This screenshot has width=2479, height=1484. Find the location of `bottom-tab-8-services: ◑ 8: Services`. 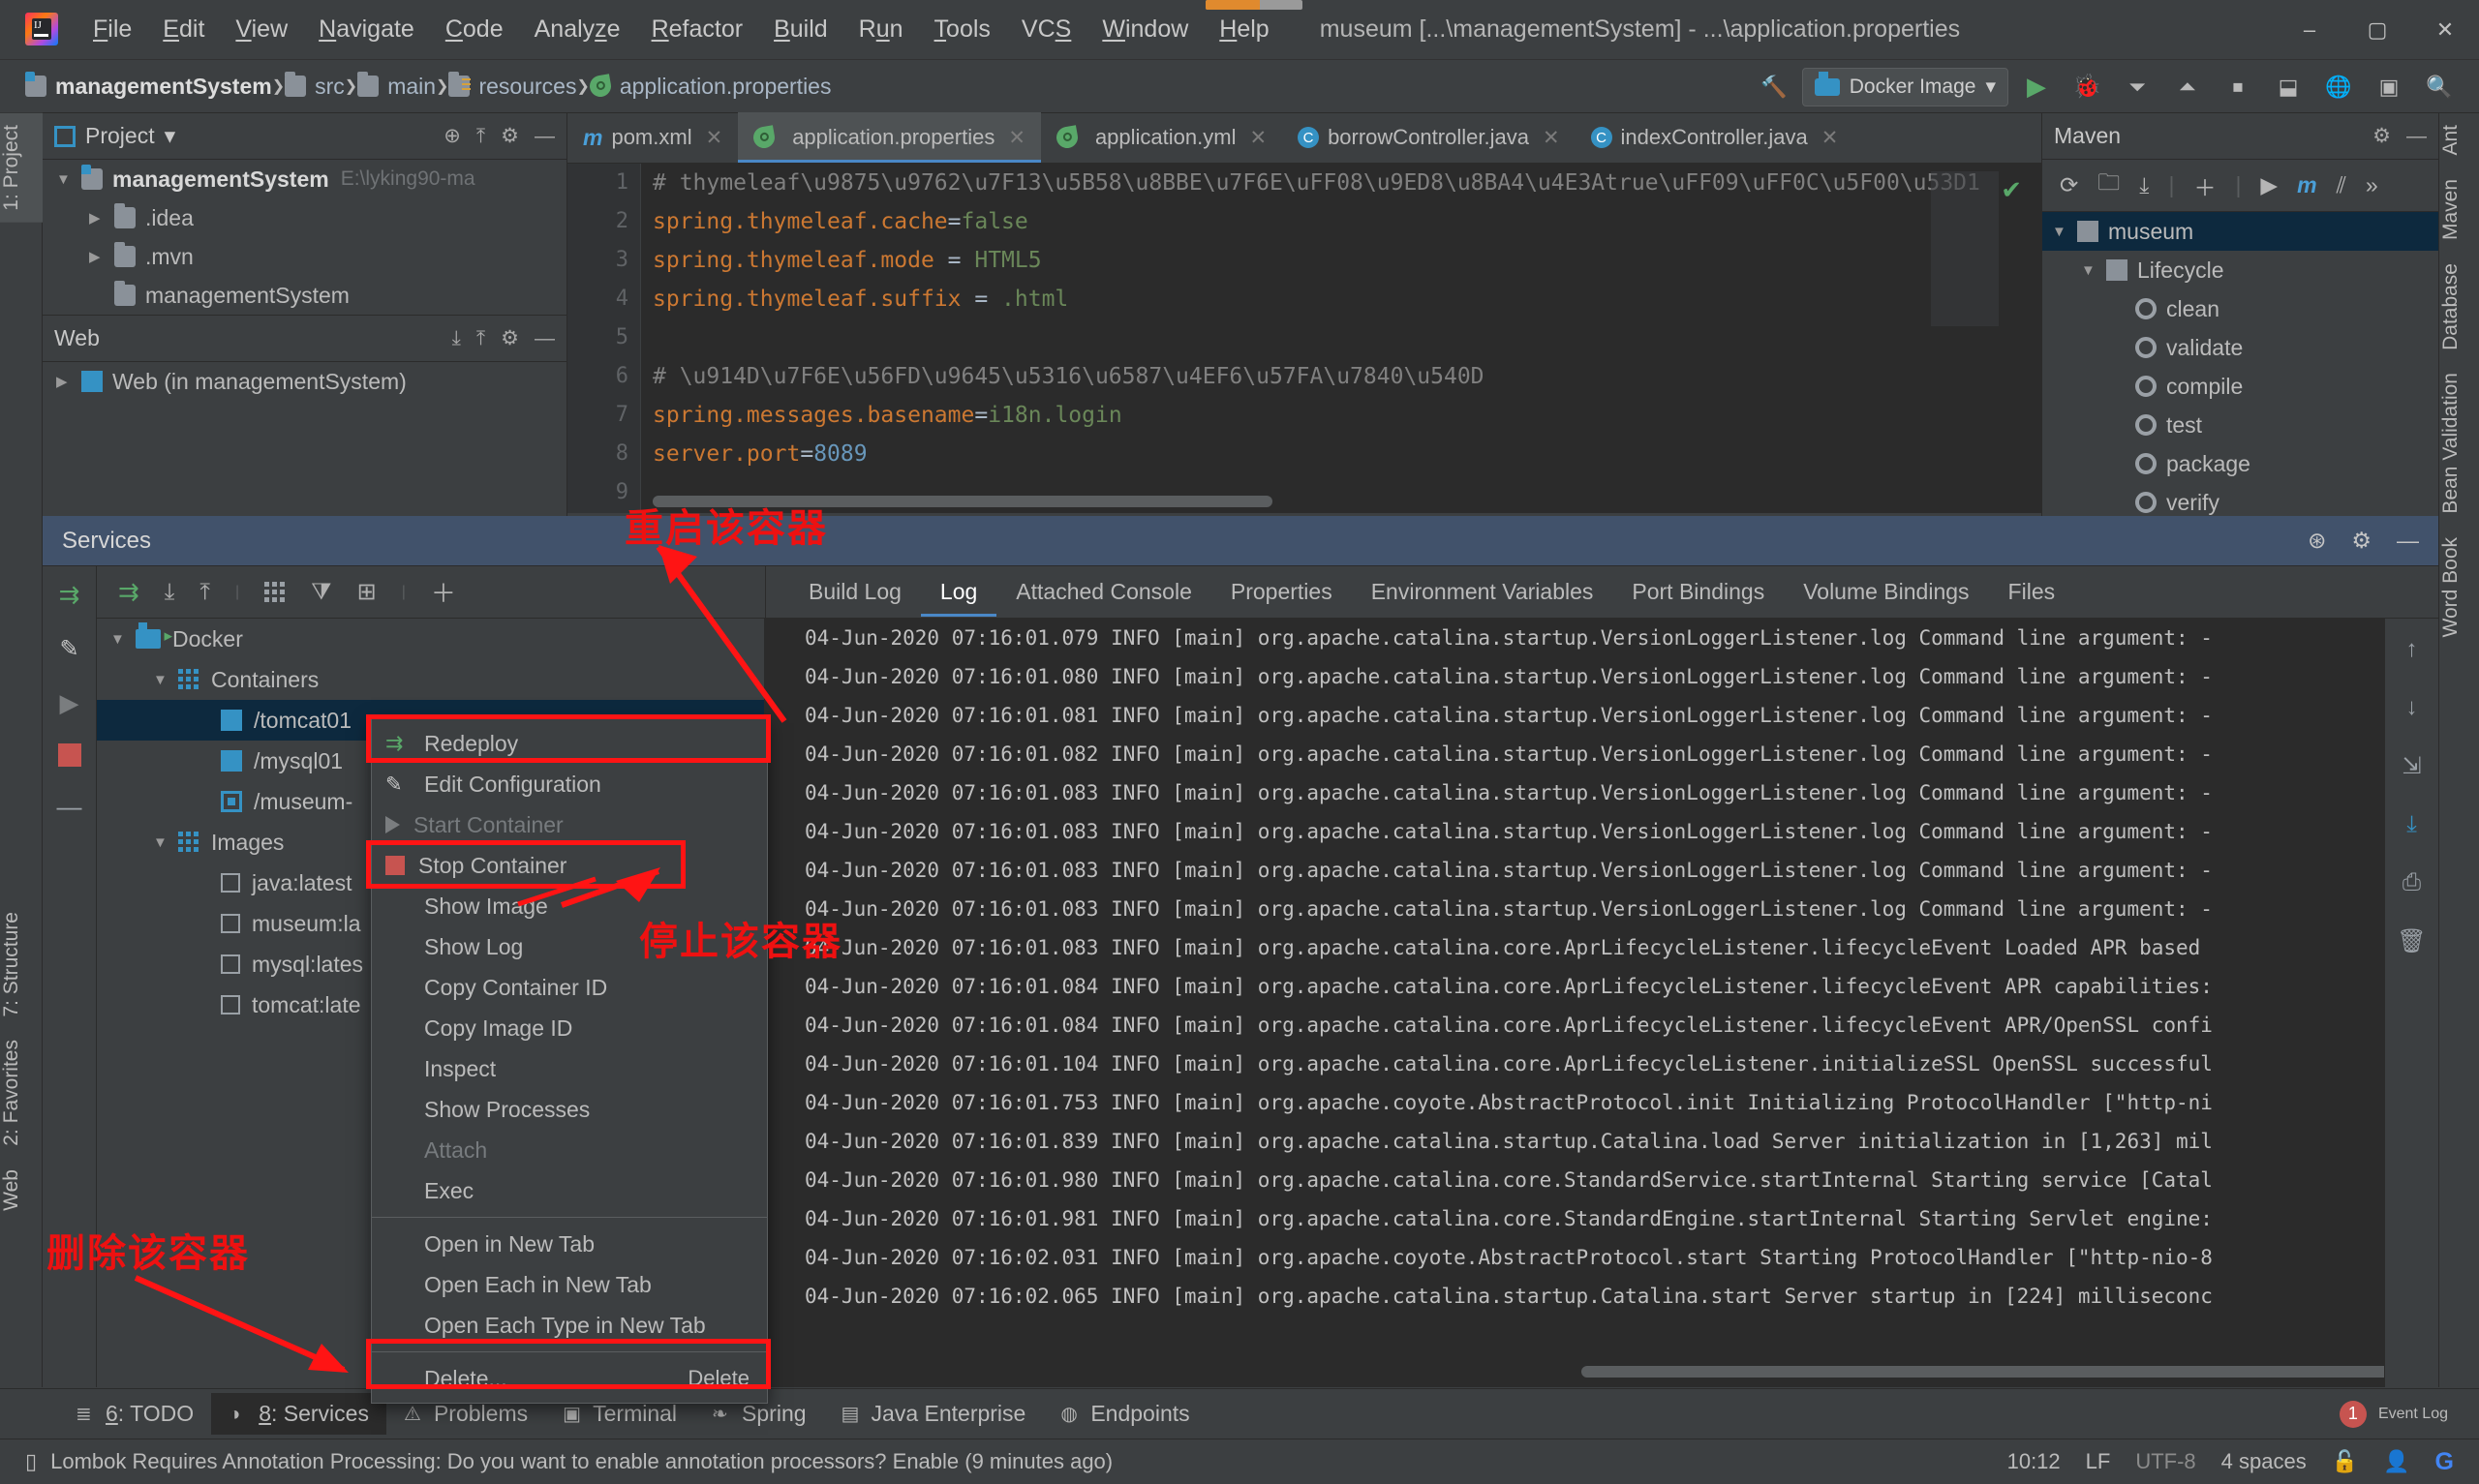

bottom-tab-8-services: ◑ 8: Services is located at coordinates (299, 1414).